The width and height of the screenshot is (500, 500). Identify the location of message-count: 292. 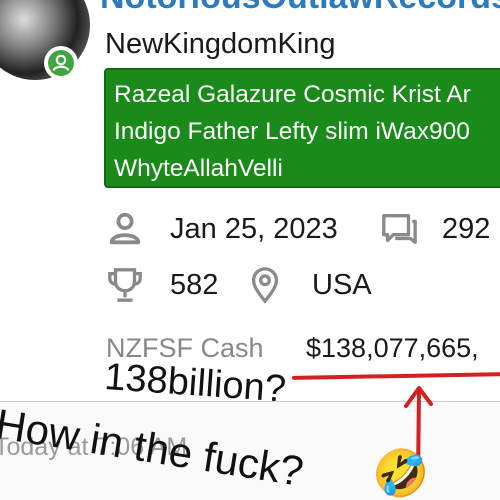
(466, 228).